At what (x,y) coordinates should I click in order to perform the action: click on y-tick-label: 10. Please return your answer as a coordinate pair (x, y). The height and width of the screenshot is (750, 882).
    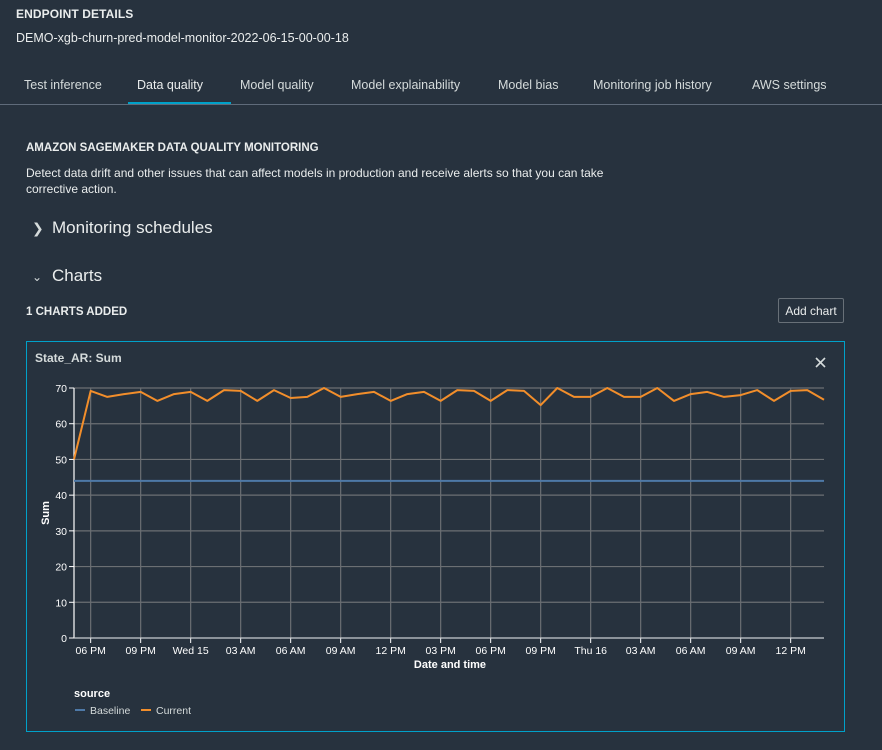
    Looking at the image, I should click on (61, 603).